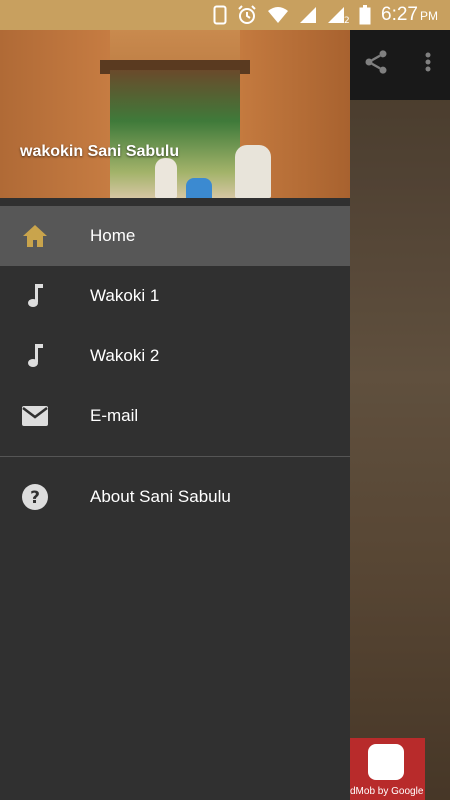 Image resolution: width=450 pixels, height=800 pixels. I want to click on menu-item-label: Wakoki 1, so click(125, 295).